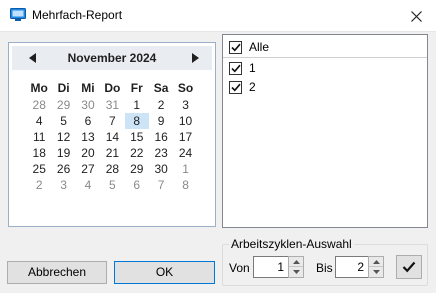 The image size is (436, 293). I want to click on weekday-label: Do, so click(112, 88).